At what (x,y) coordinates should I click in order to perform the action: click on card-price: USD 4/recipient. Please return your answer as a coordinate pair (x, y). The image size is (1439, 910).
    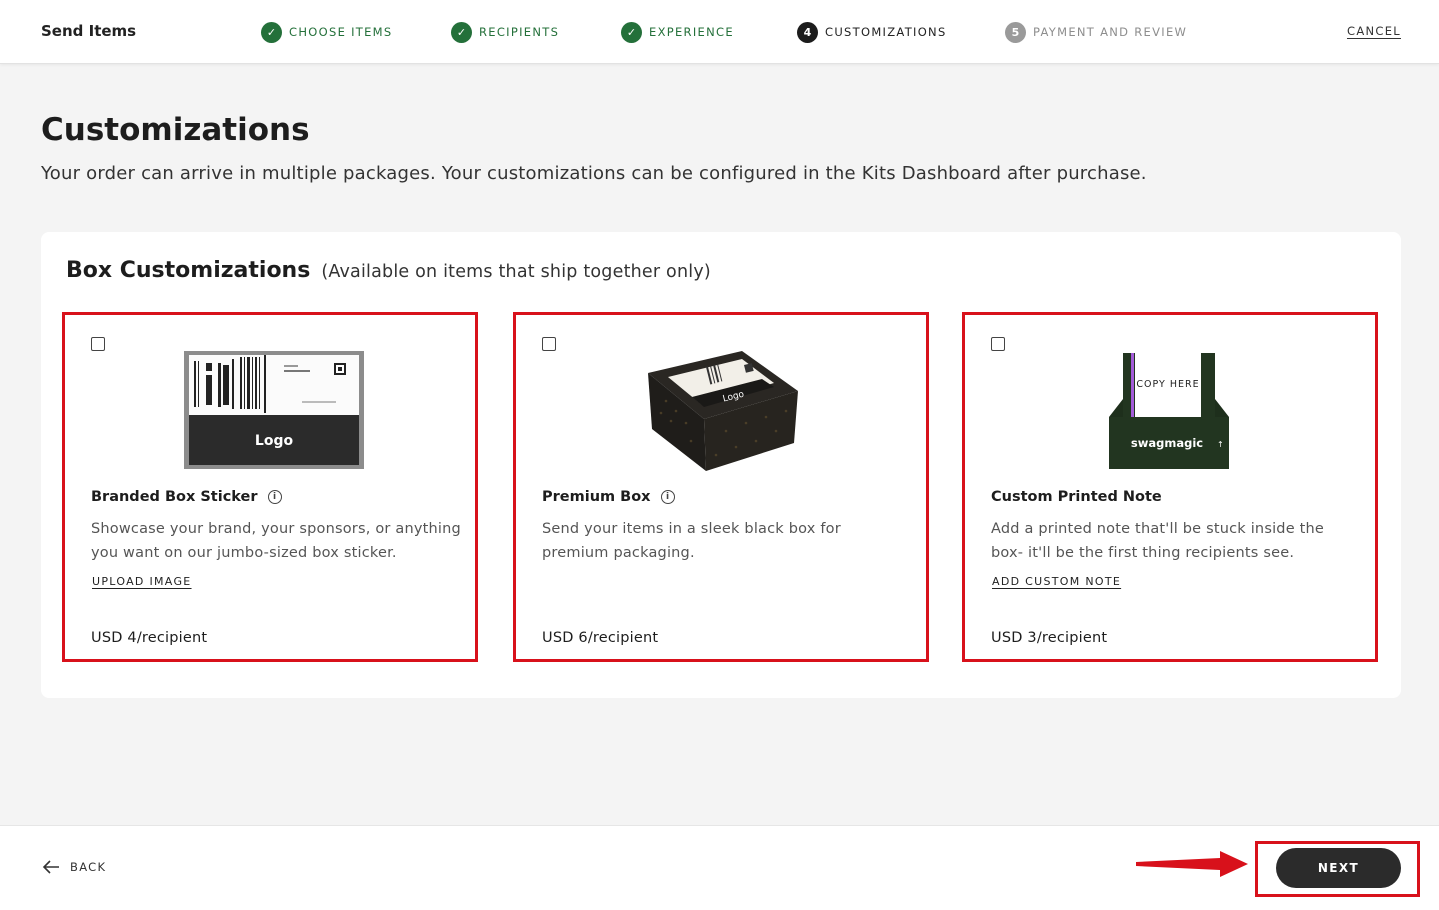
    Looking at the image, I should click on (149, 638).